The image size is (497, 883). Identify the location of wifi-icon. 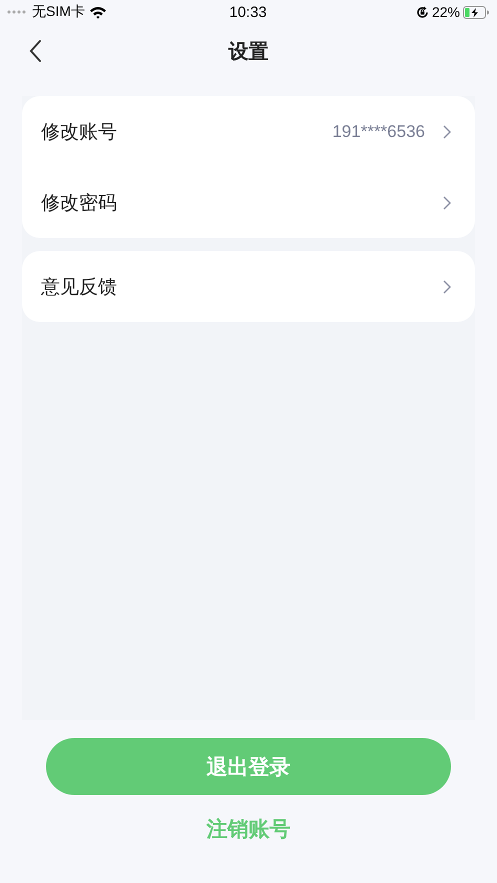
(97, 12).